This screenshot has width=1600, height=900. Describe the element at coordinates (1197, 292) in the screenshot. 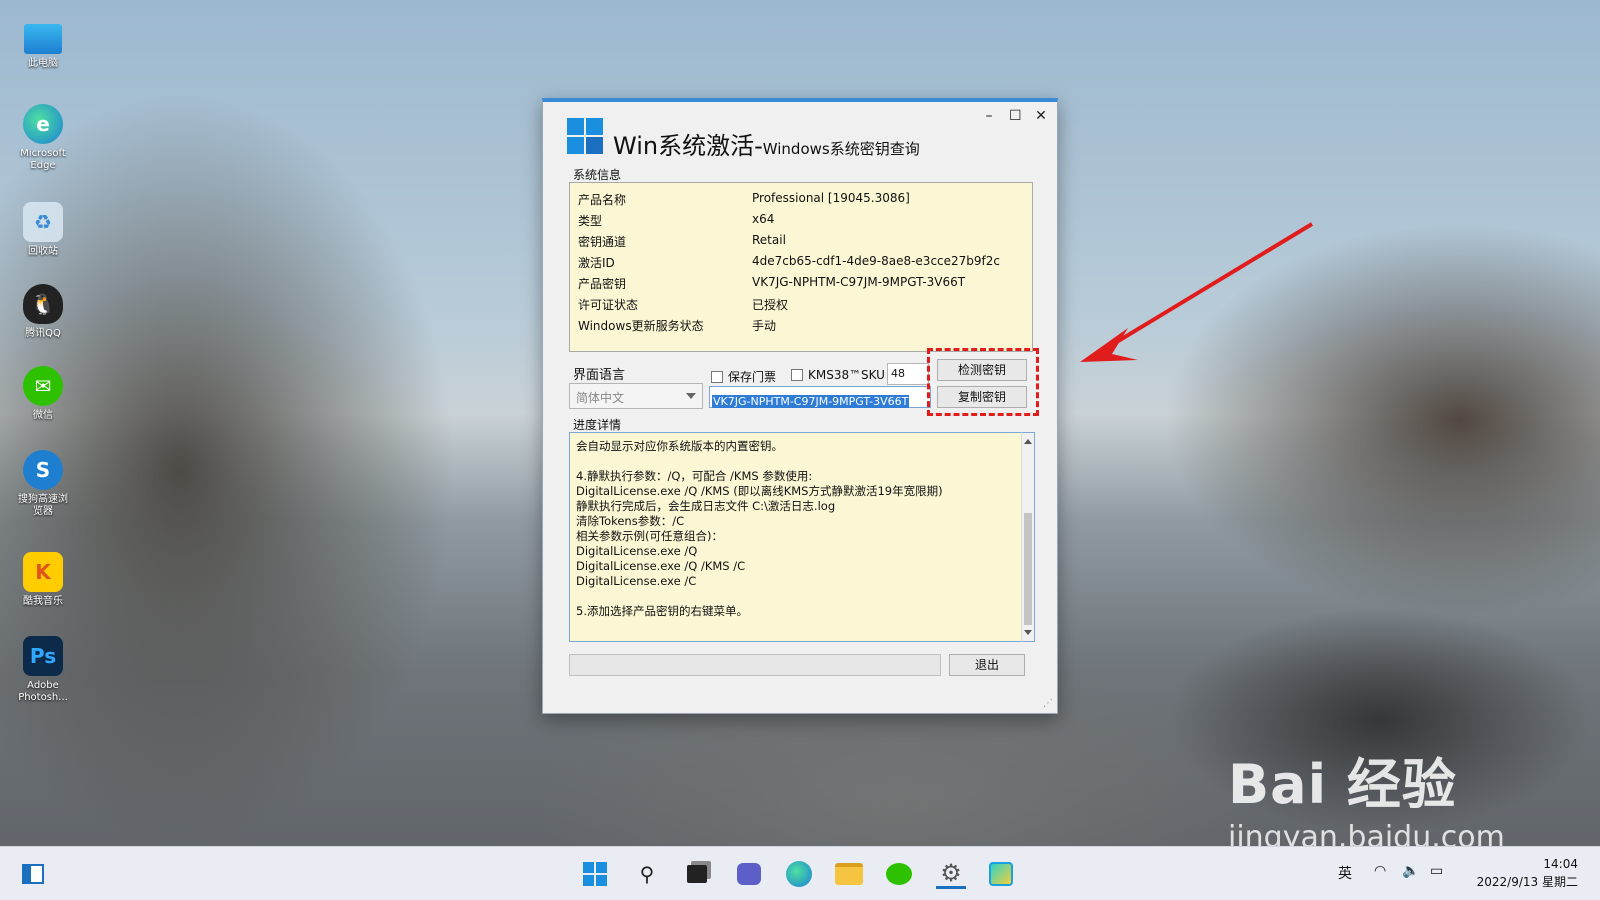

I see `red-arrow-annotation` at that location.